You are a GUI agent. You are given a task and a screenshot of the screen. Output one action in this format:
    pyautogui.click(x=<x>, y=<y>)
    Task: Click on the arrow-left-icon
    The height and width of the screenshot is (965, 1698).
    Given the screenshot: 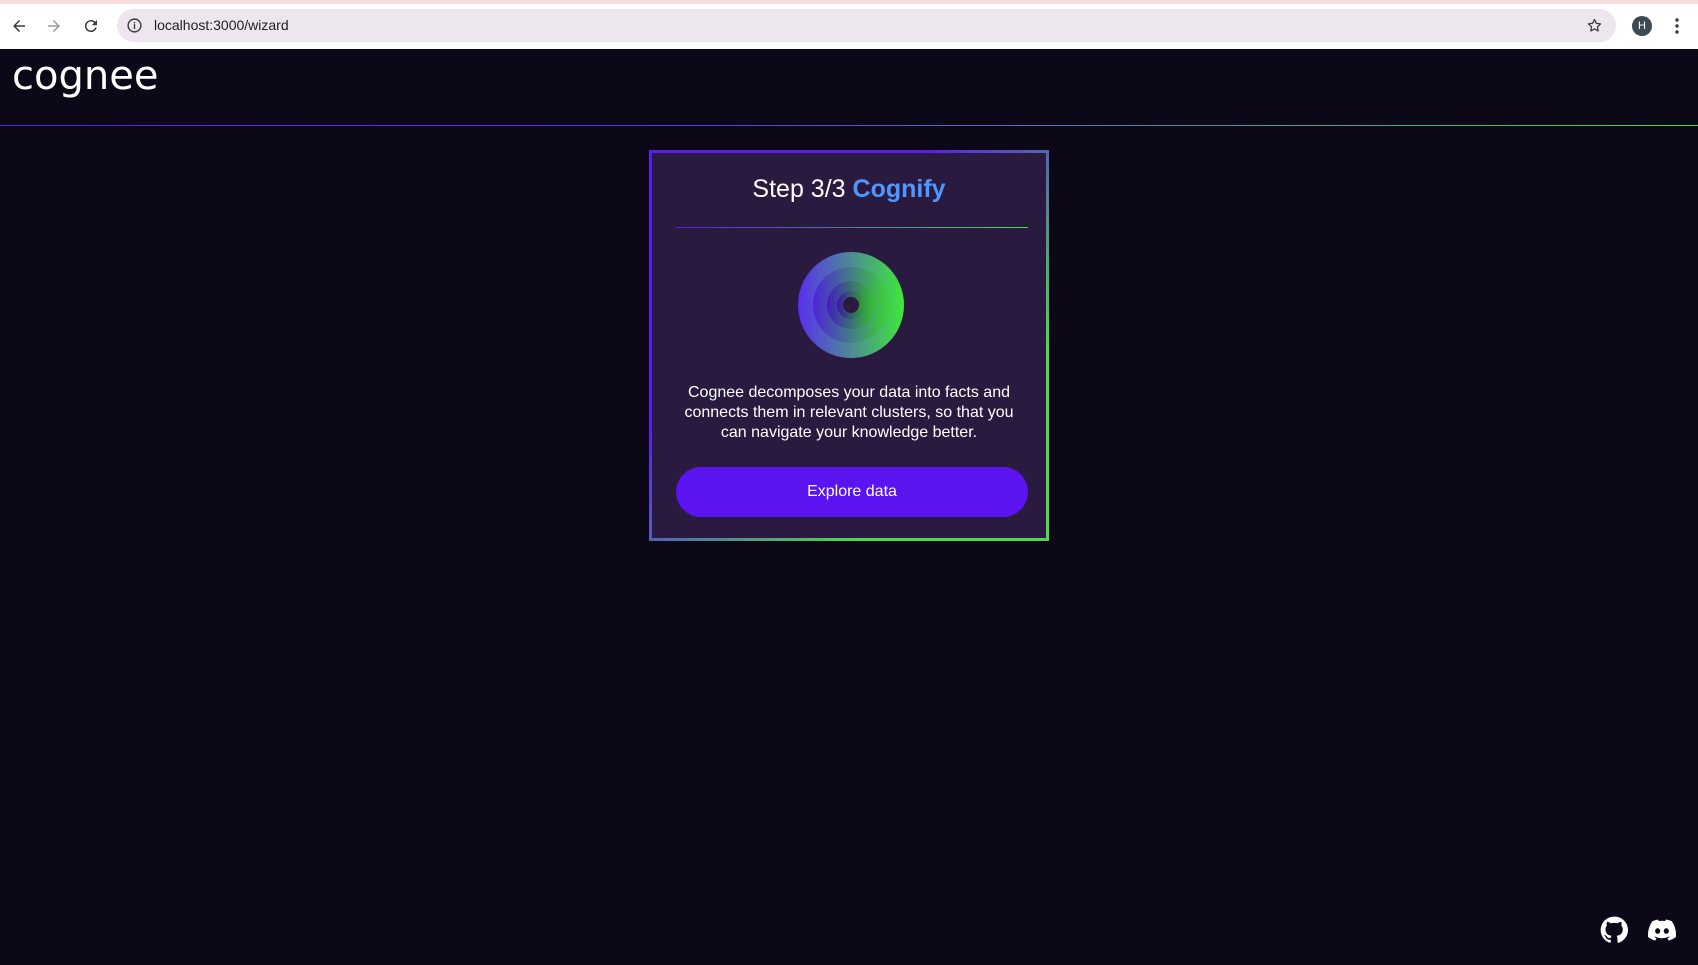 What is the action you would take?
    pyautogui.click(x=19, y=26)
    